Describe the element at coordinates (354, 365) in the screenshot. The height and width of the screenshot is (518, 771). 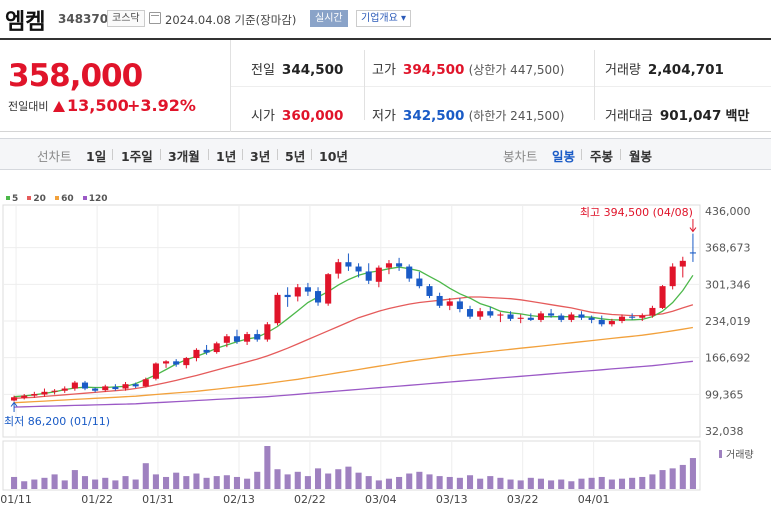
I see `ma60-line` at that location.